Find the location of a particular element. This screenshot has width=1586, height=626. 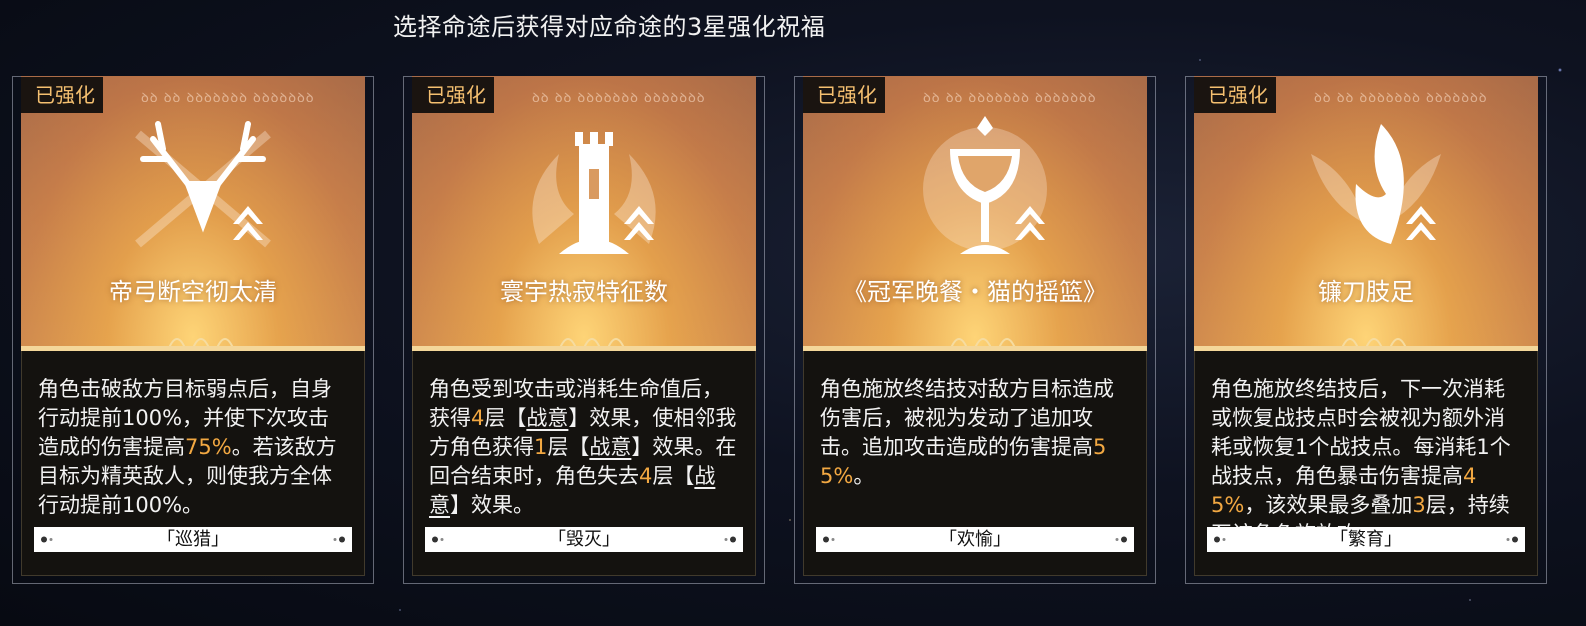

flaming-tower-emblem-icon is located at coordinates (594, 193).